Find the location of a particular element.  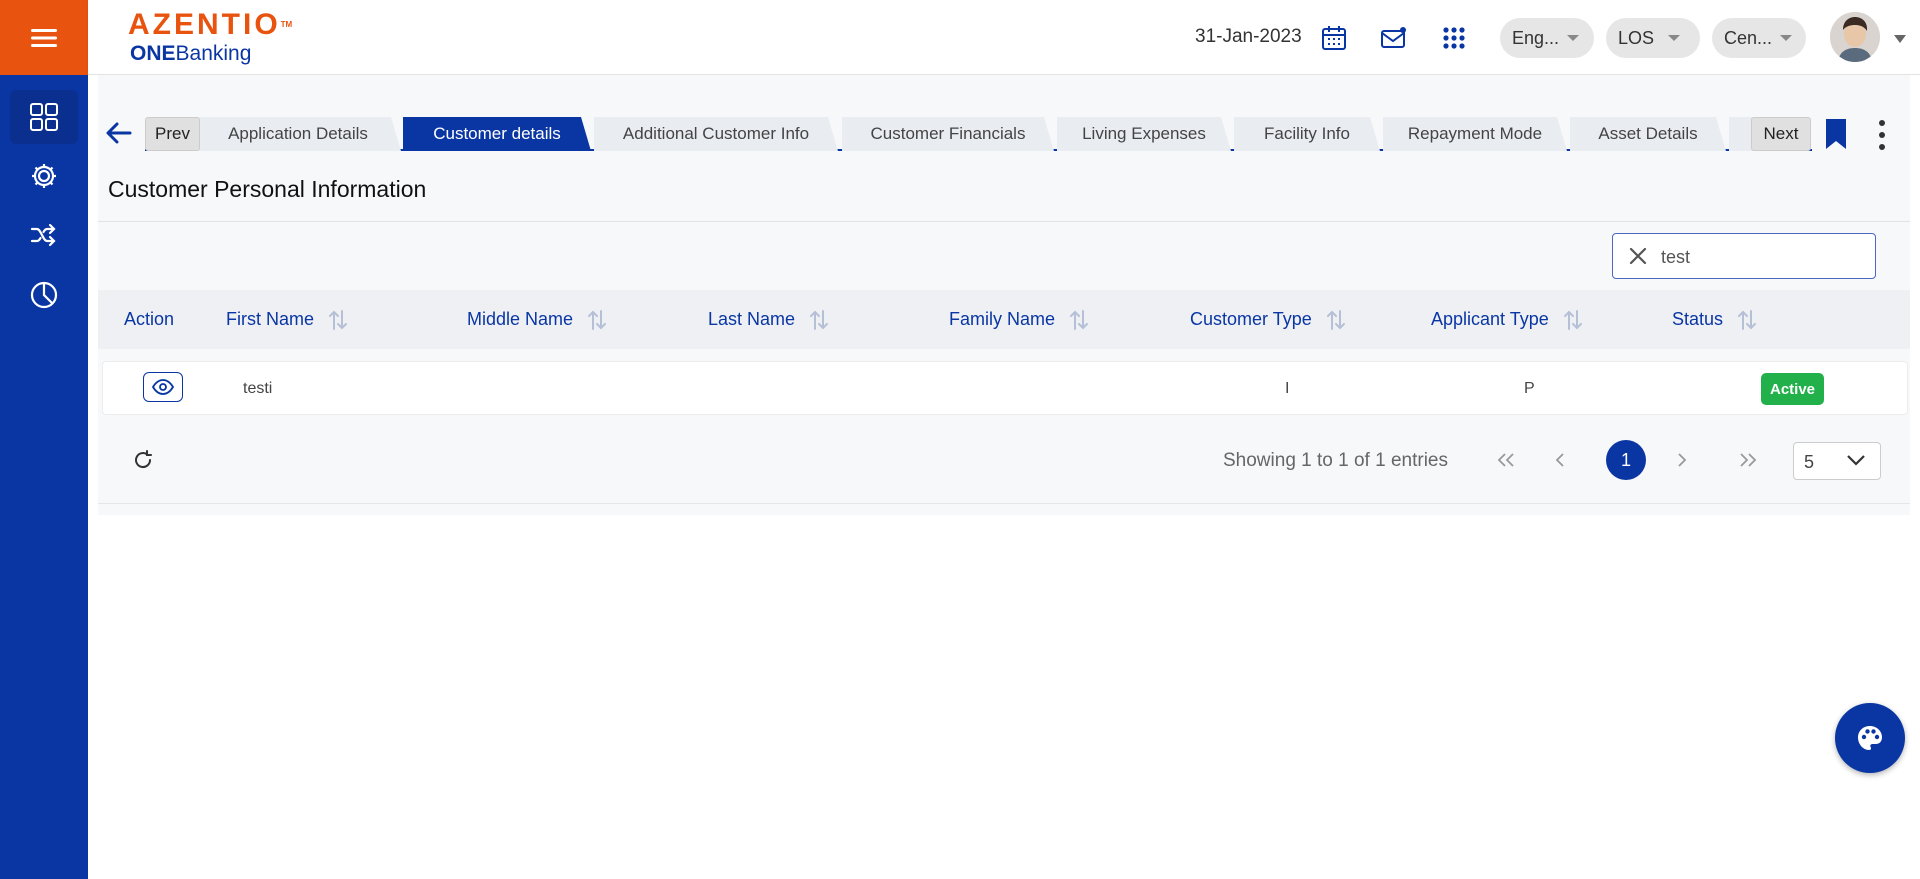

next-tab-button: Next is located at coordinates (1781, 134).